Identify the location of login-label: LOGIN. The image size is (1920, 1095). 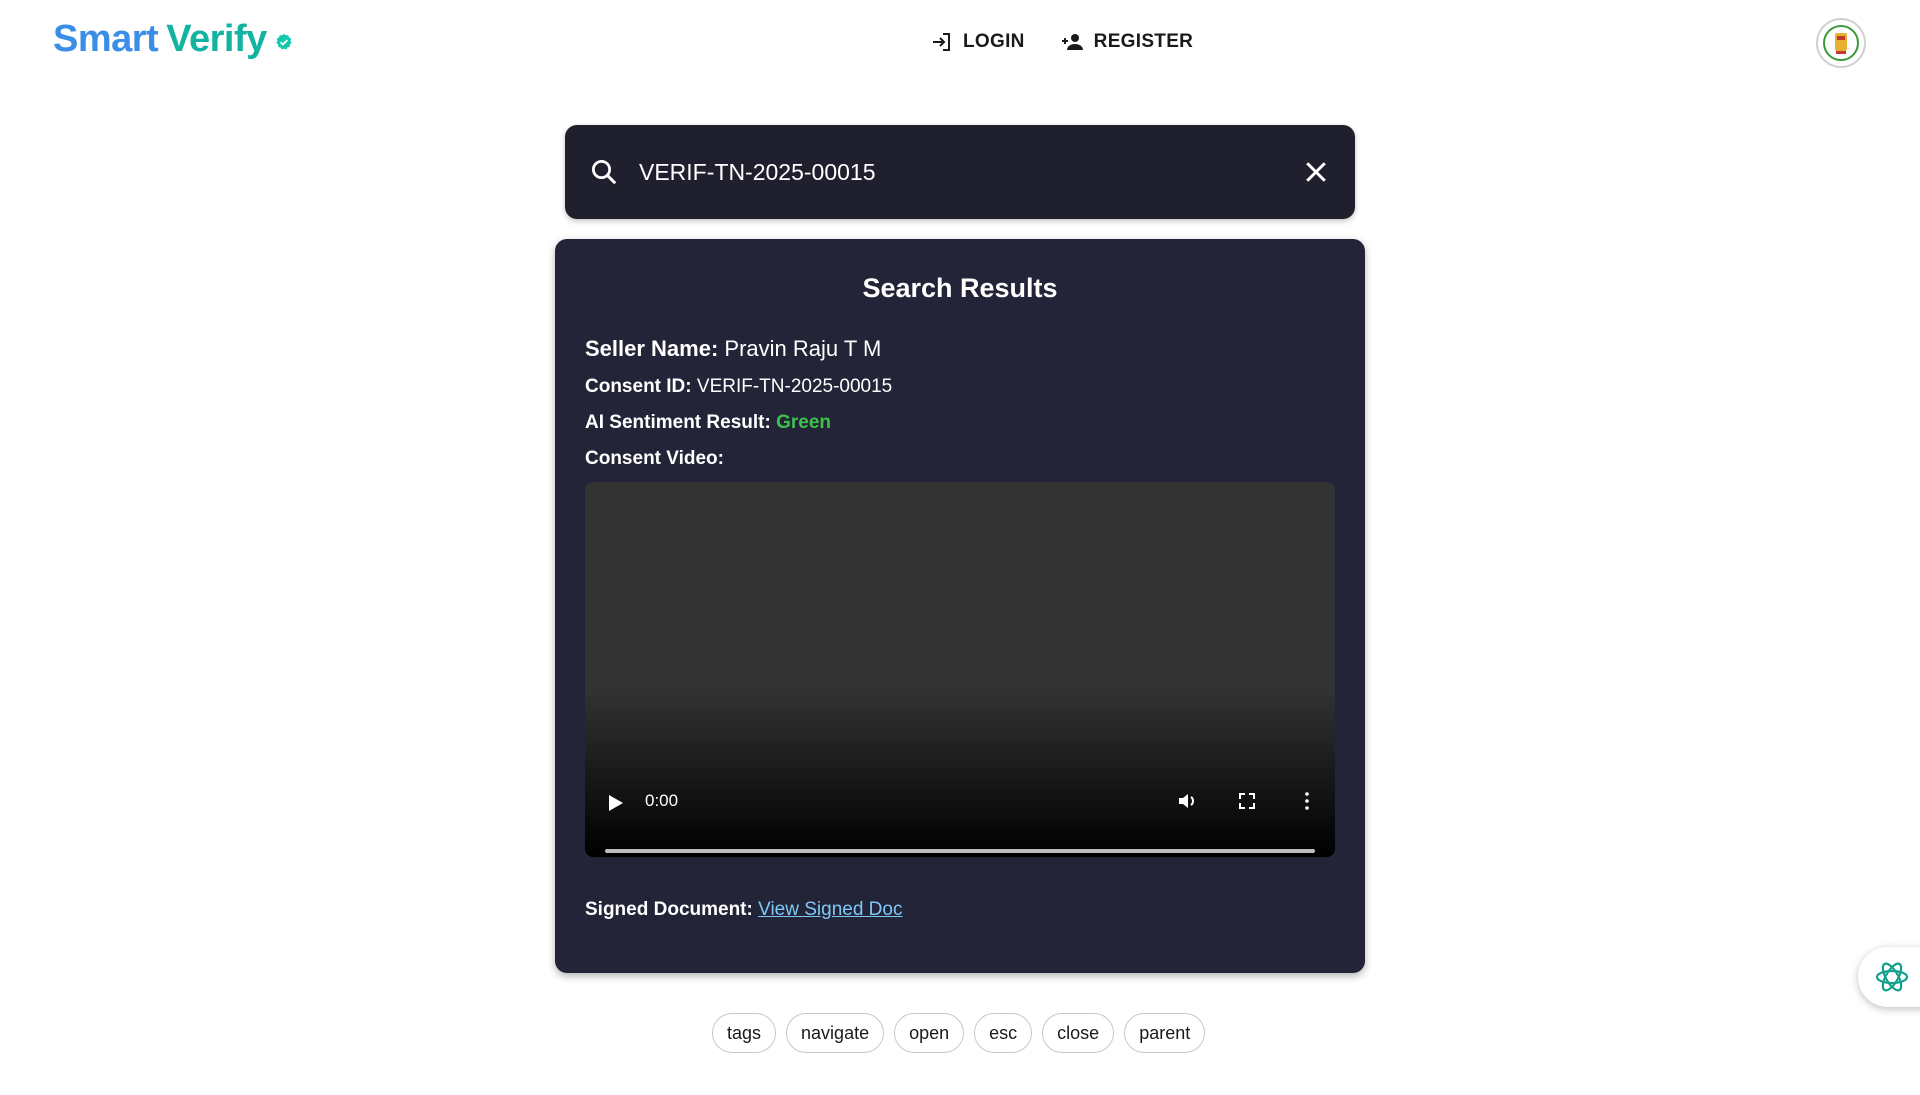
(994, 41).